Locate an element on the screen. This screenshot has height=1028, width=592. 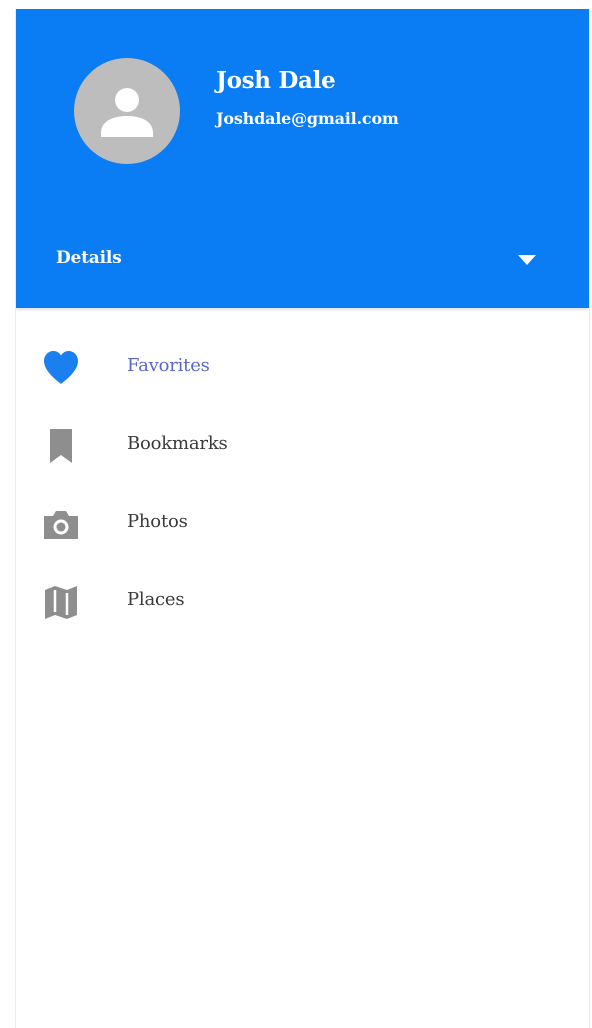
user-name: Josh Dale is located at coordinates (276, 80).